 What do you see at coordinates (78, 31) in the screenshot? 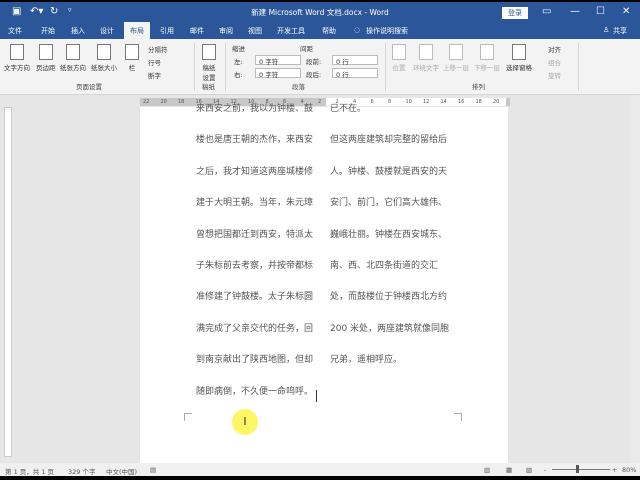
I see `tab-insert: 插入` at bounding box center [78, 31].